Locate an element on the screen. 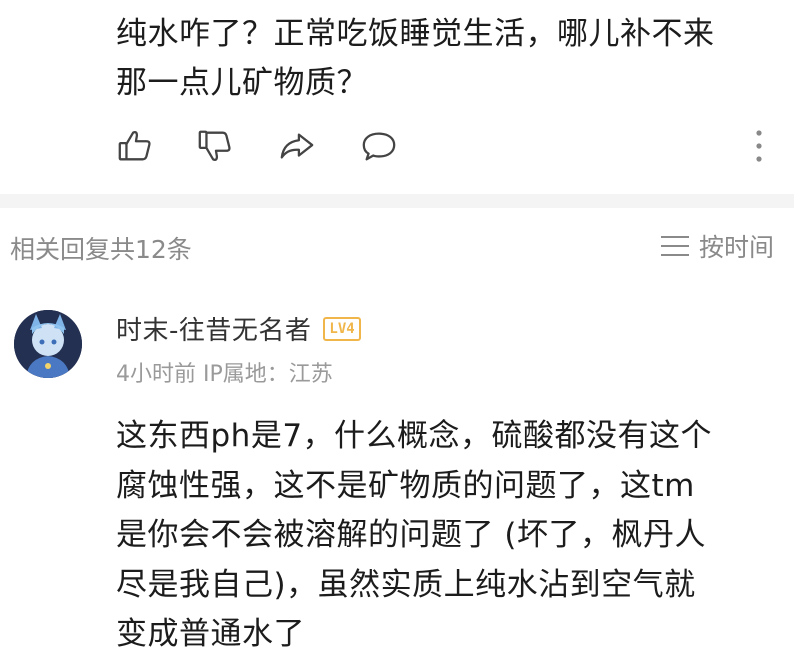 This screenshot has height=667, width=794. comment-text-line: 这东西ph是7，什么概念，硫酸都没有这个 is located at coordinates (414, 436).